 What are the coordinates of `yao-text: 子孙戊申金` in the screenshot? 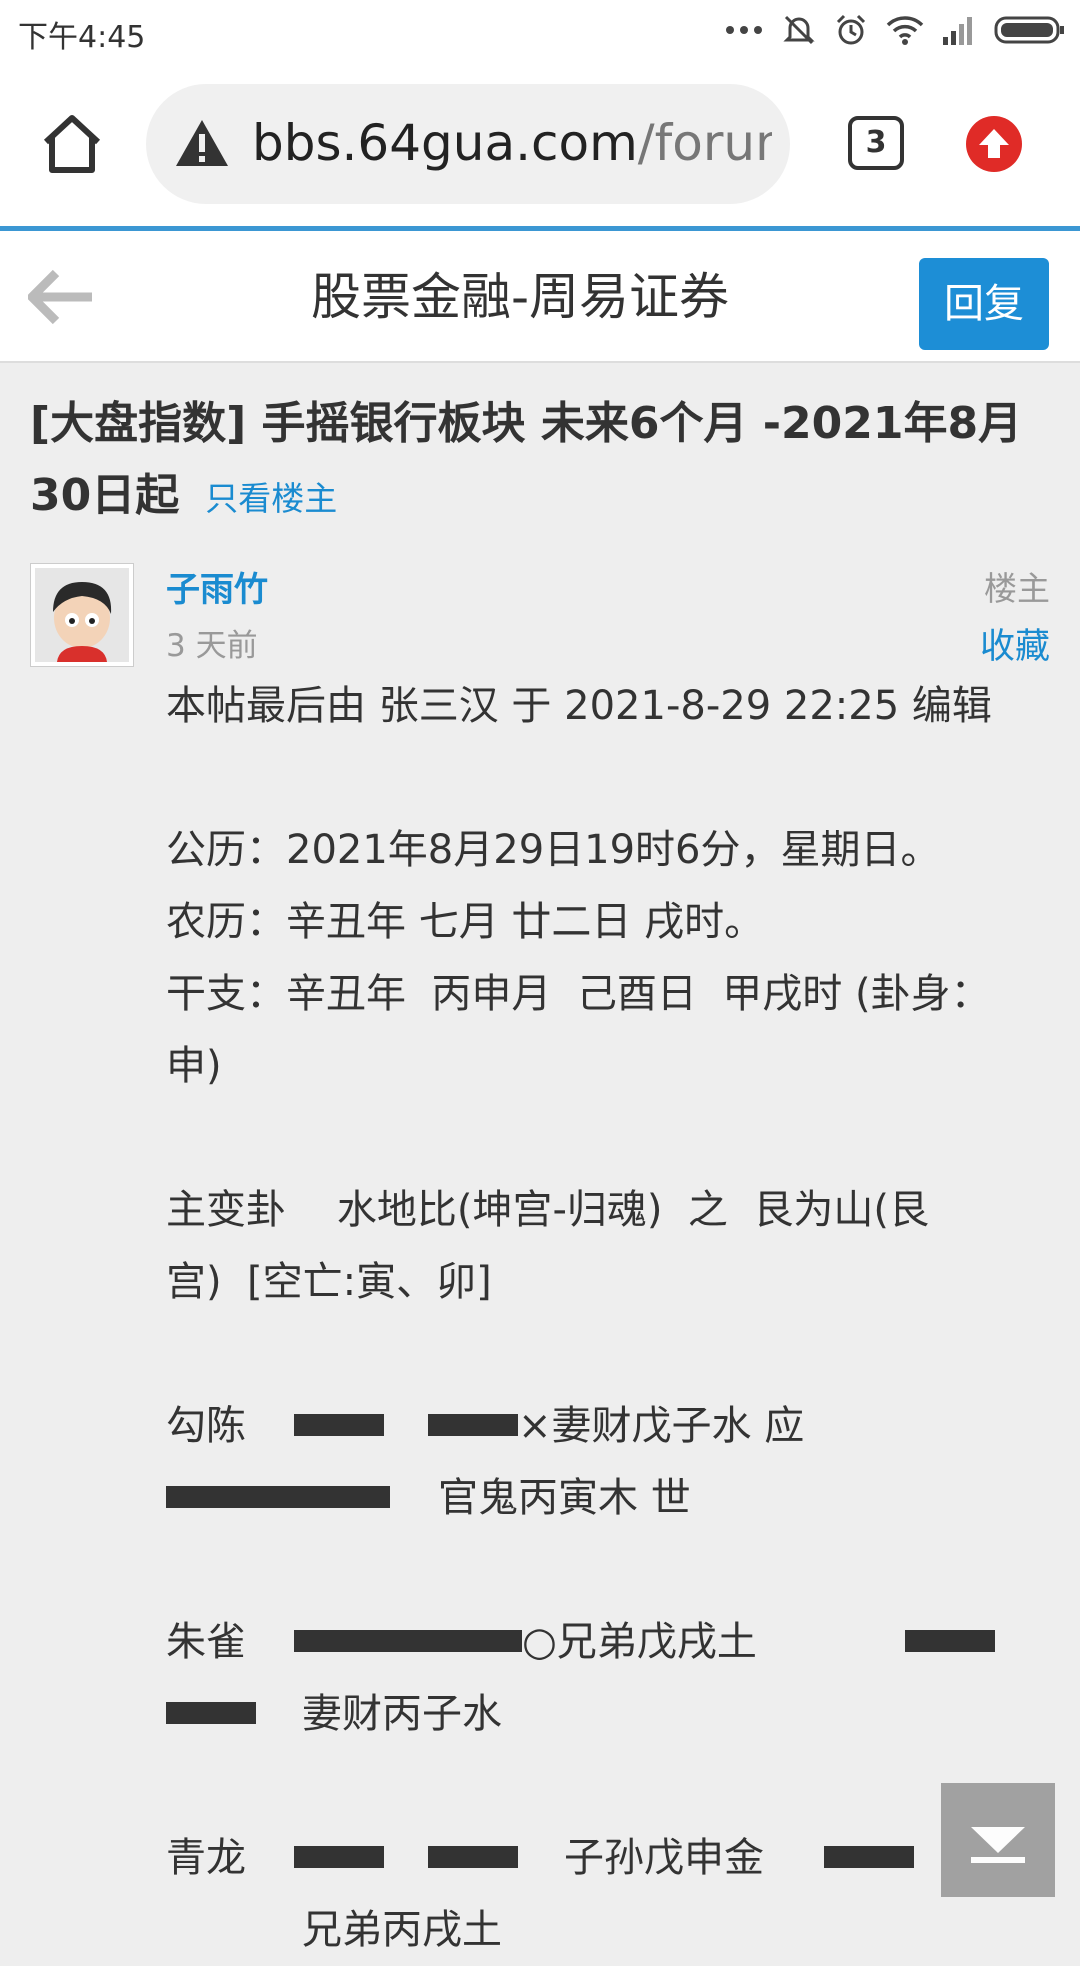 It's located at (664, 1858).